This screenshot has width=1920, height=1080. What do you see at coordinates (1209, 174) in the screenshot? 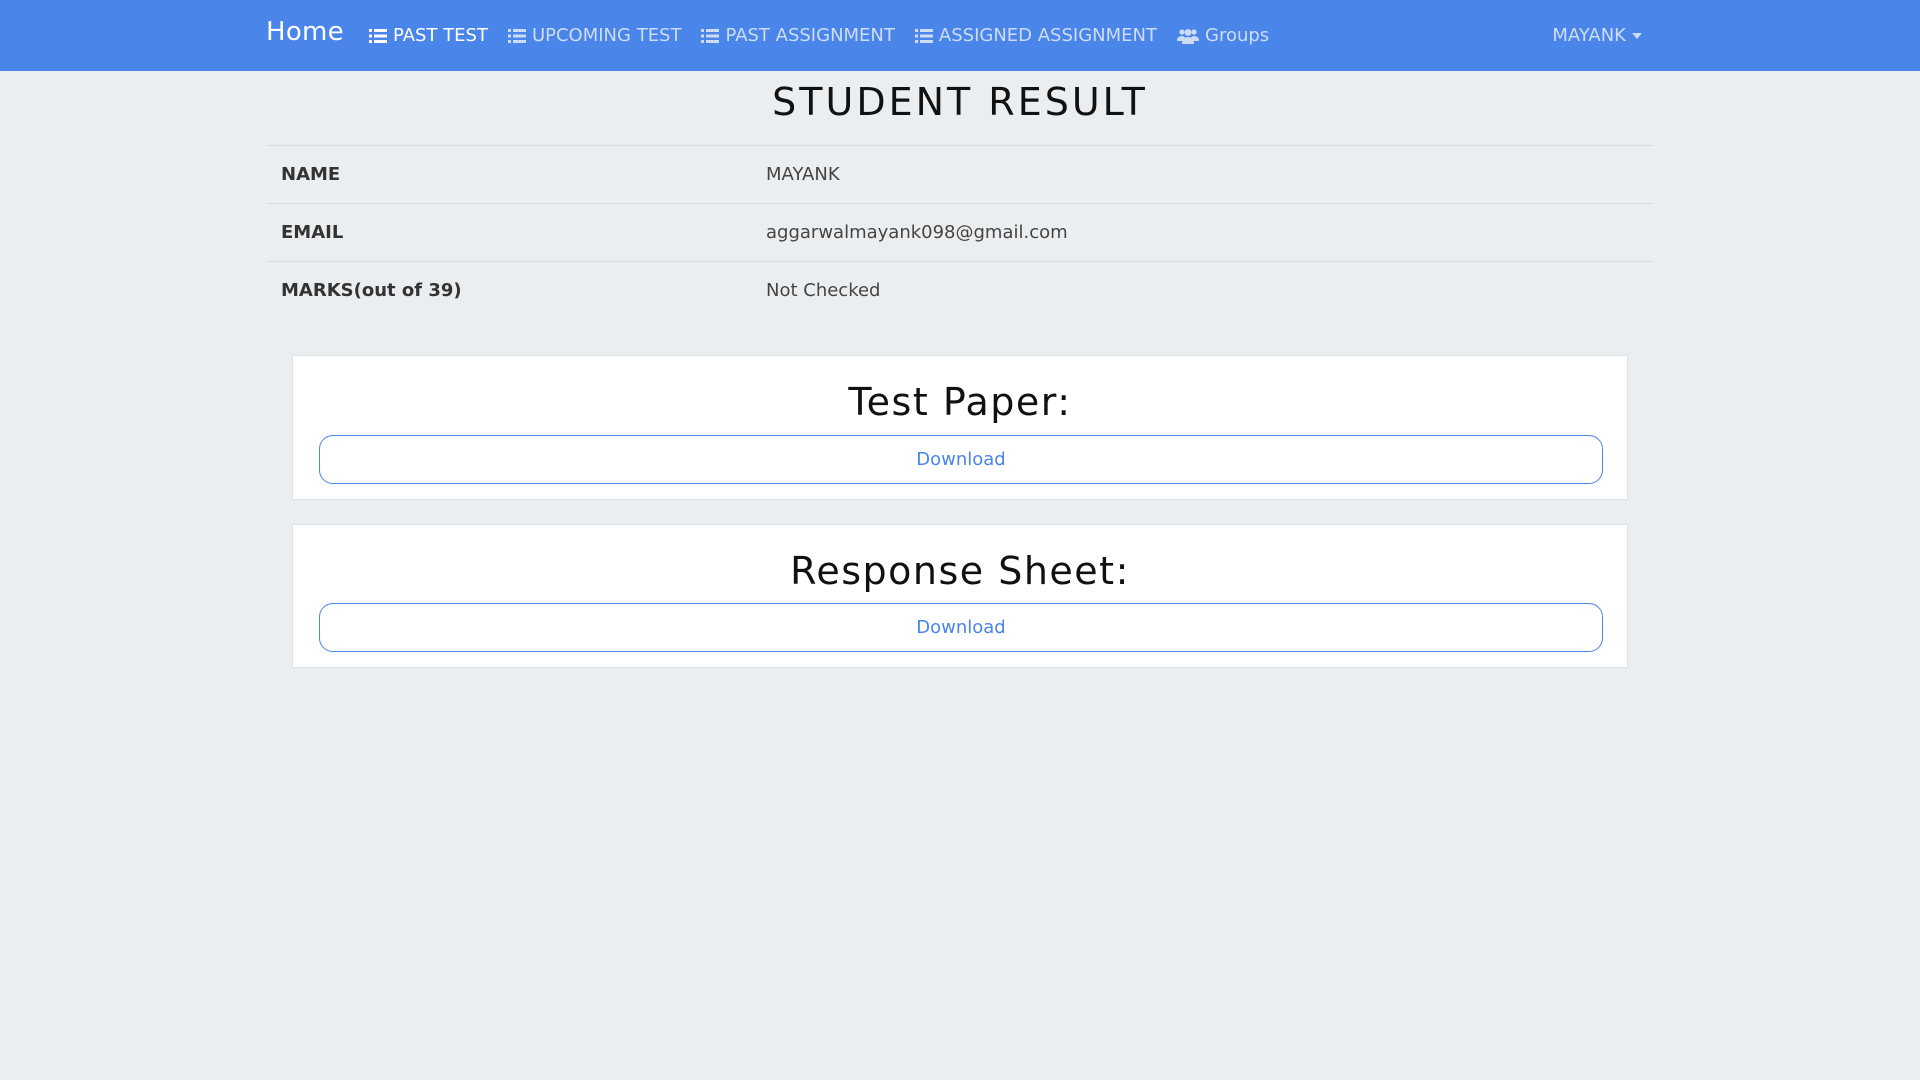
I see `name-value: MAYANK` at bounding box center [1209, 174].